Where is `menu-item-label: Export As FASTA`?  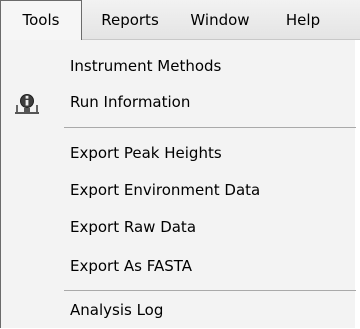 menu-item-label: Export As FASTA is located at coordinates (131, 266).